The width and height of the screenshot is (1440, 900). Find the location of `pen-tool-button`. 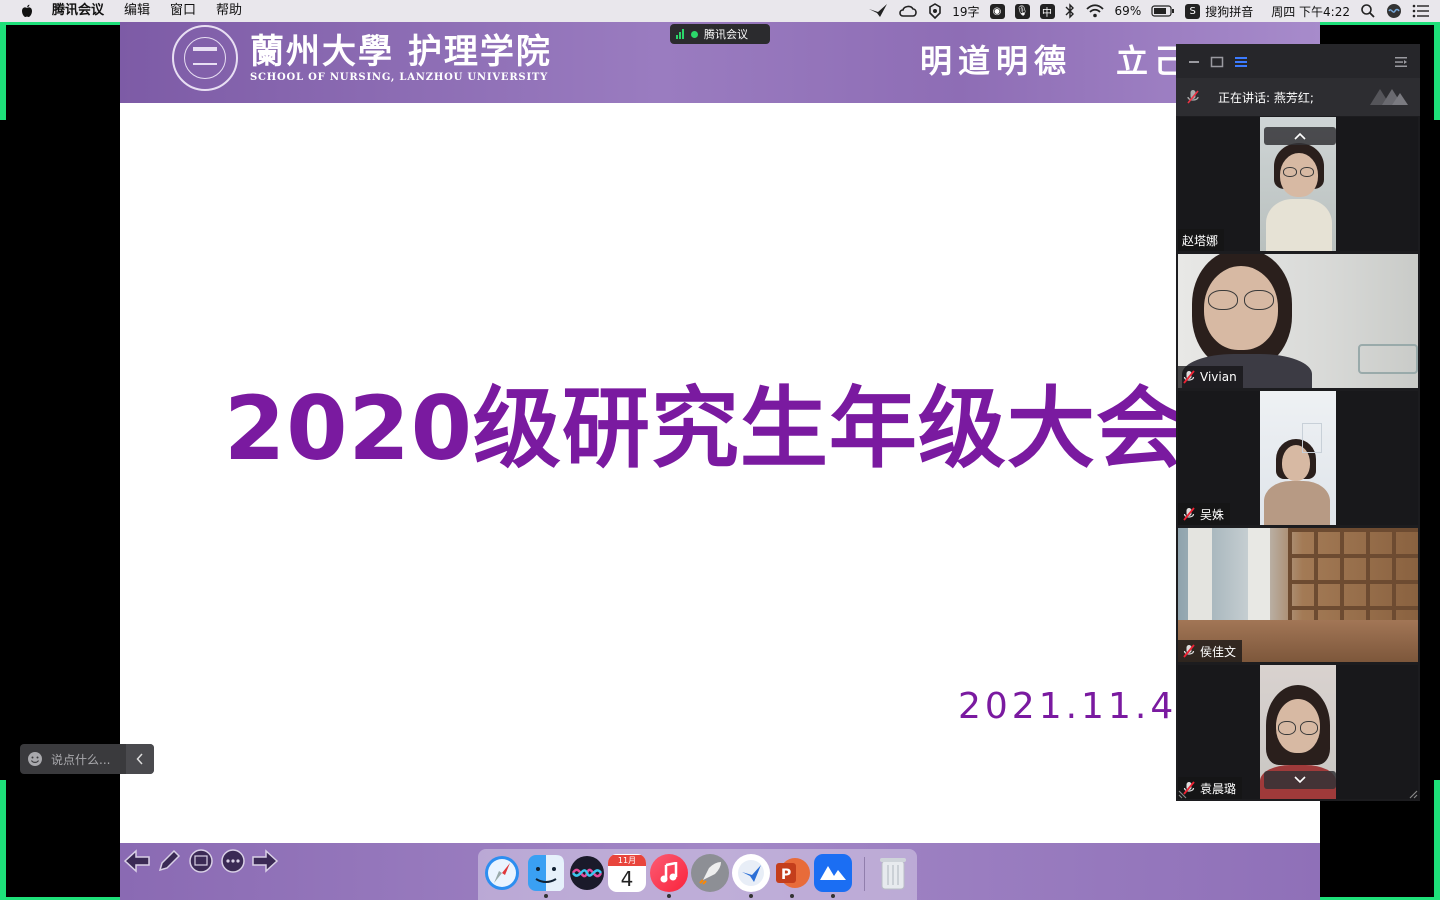

pen-tool-button is located at coordinates (169, 861).